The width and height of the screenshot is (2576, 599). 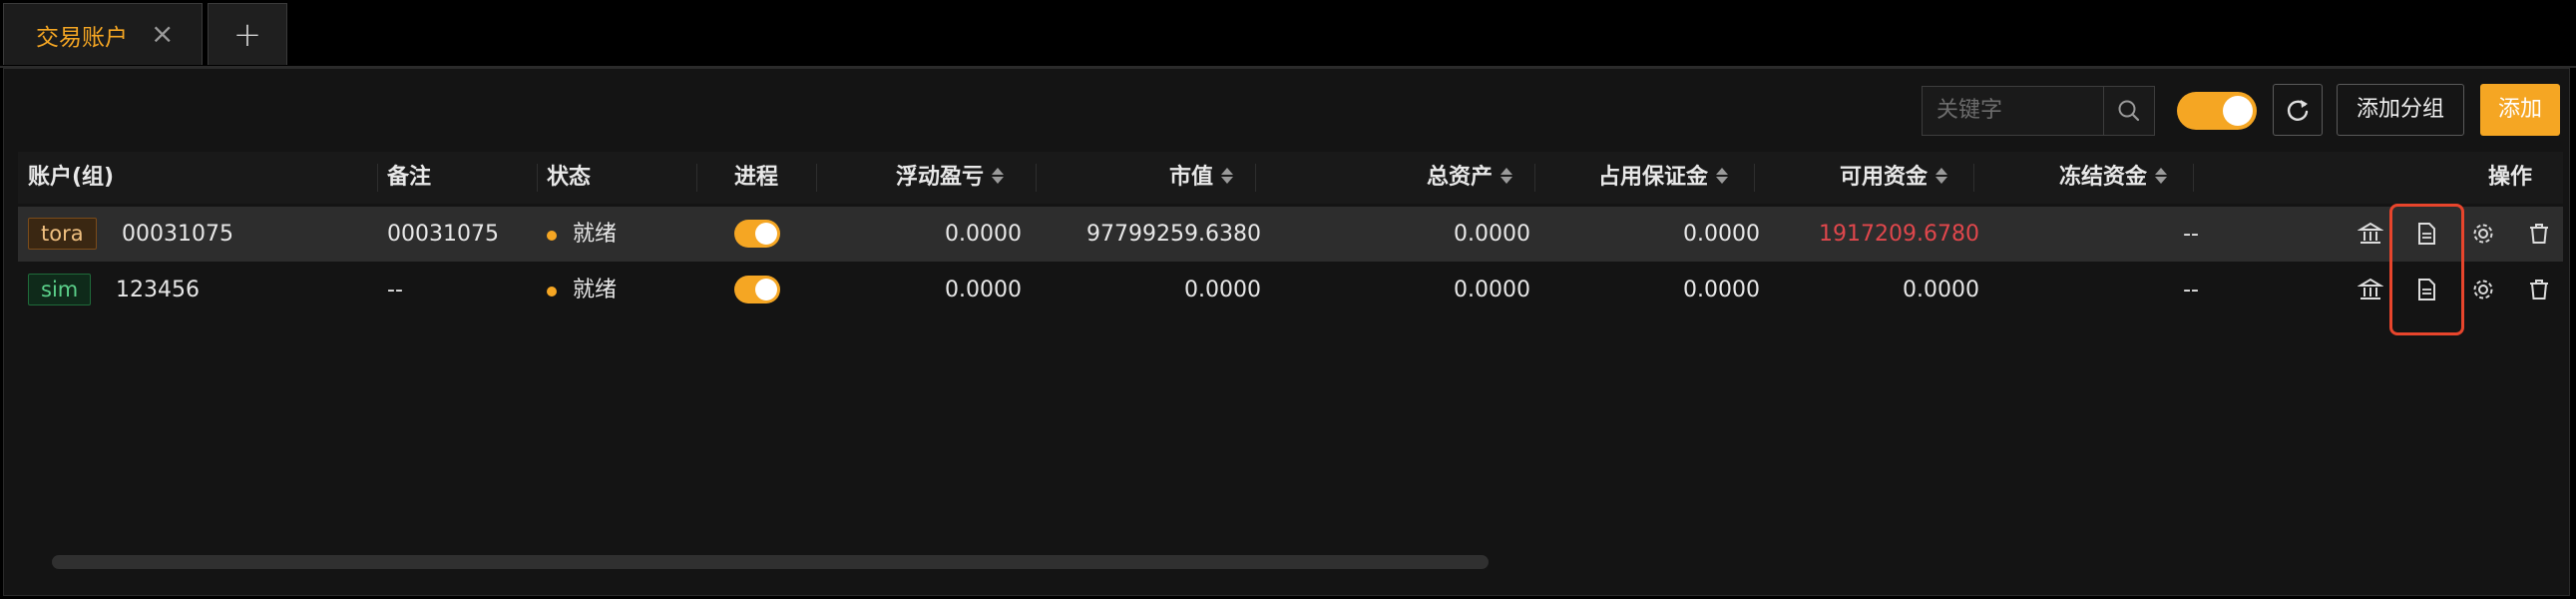 I want to click on account-type-tag: sim, so click(x=60, y=289).